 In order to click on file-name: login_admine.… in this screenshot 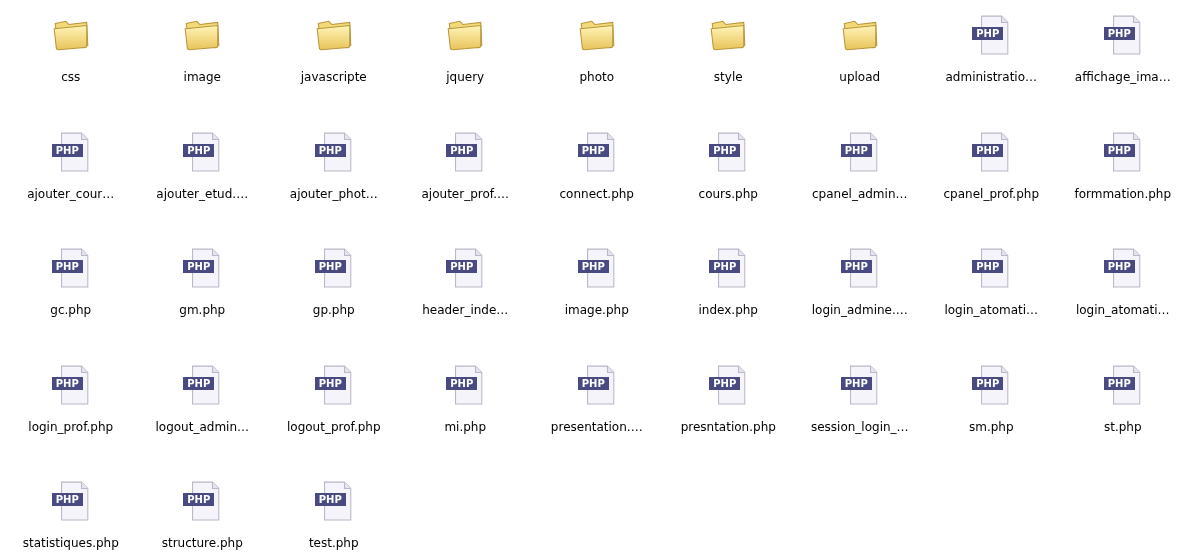, I will do `click(859, 310)`.